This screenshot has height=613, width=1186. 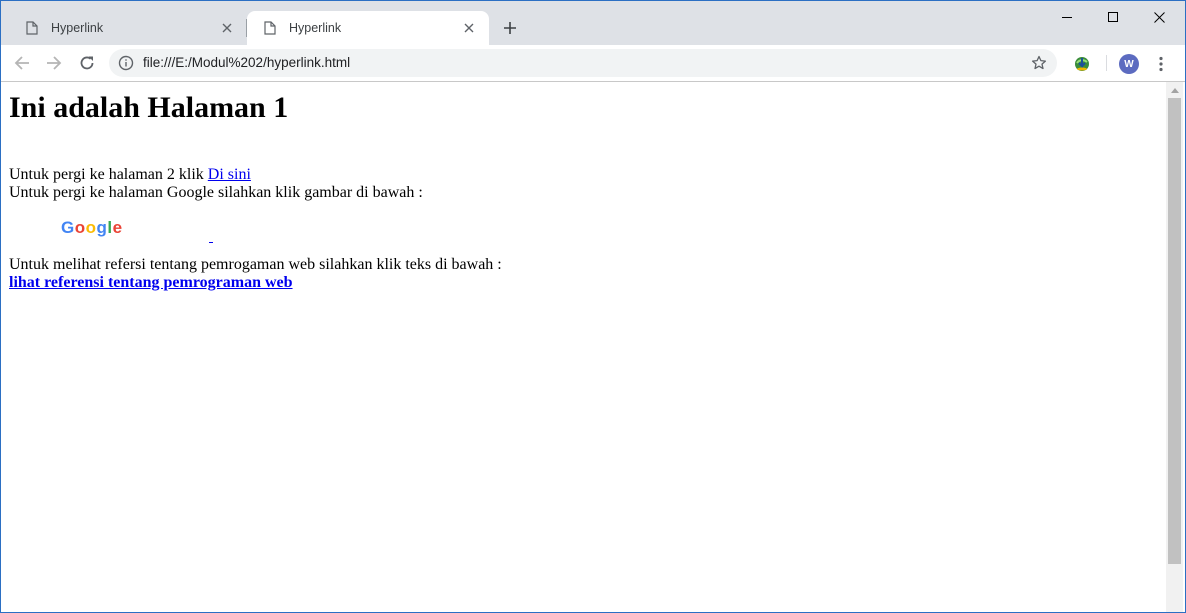 What do you see at coordinates (1039, 63) in the screenshot?
I see `bookmark-star-icon` at bounding box center [1039, 63].